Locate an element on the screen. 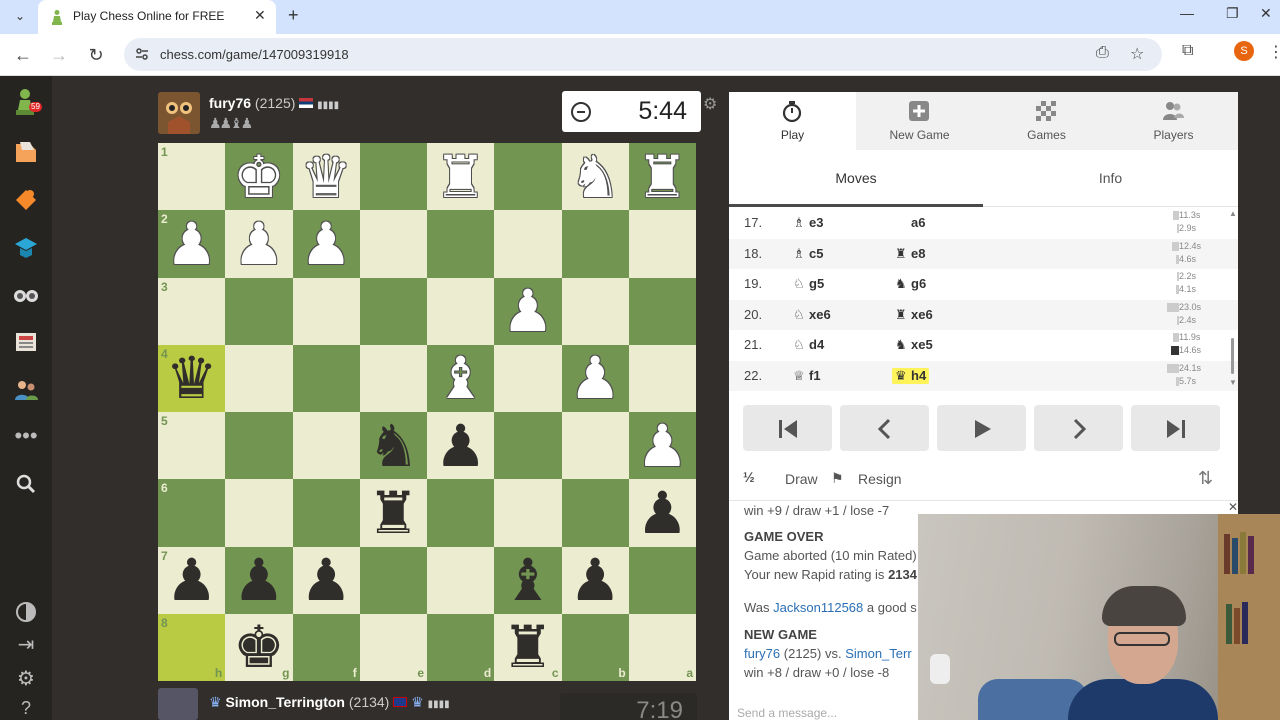  webcam-close-icon: ✕ is located at coordinates (1233, 507).